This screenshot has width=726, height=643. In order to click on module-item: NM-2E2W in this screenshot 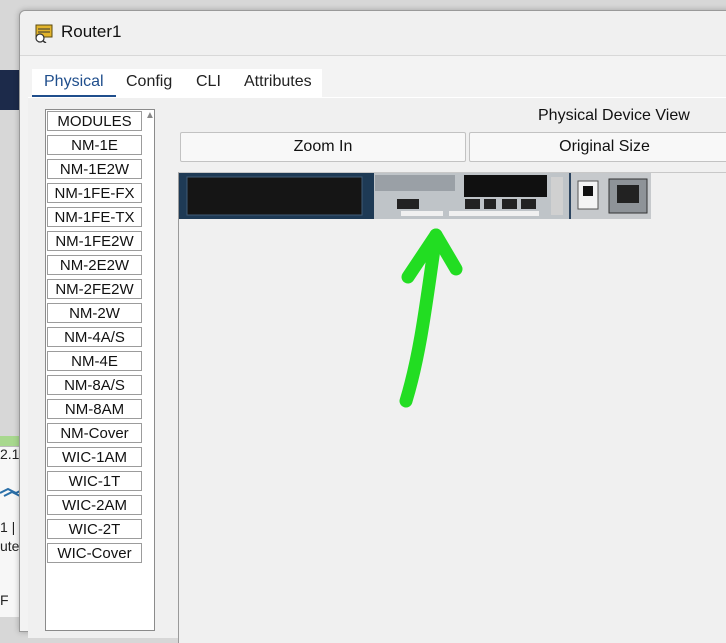, I will do `click(94, 265)`.